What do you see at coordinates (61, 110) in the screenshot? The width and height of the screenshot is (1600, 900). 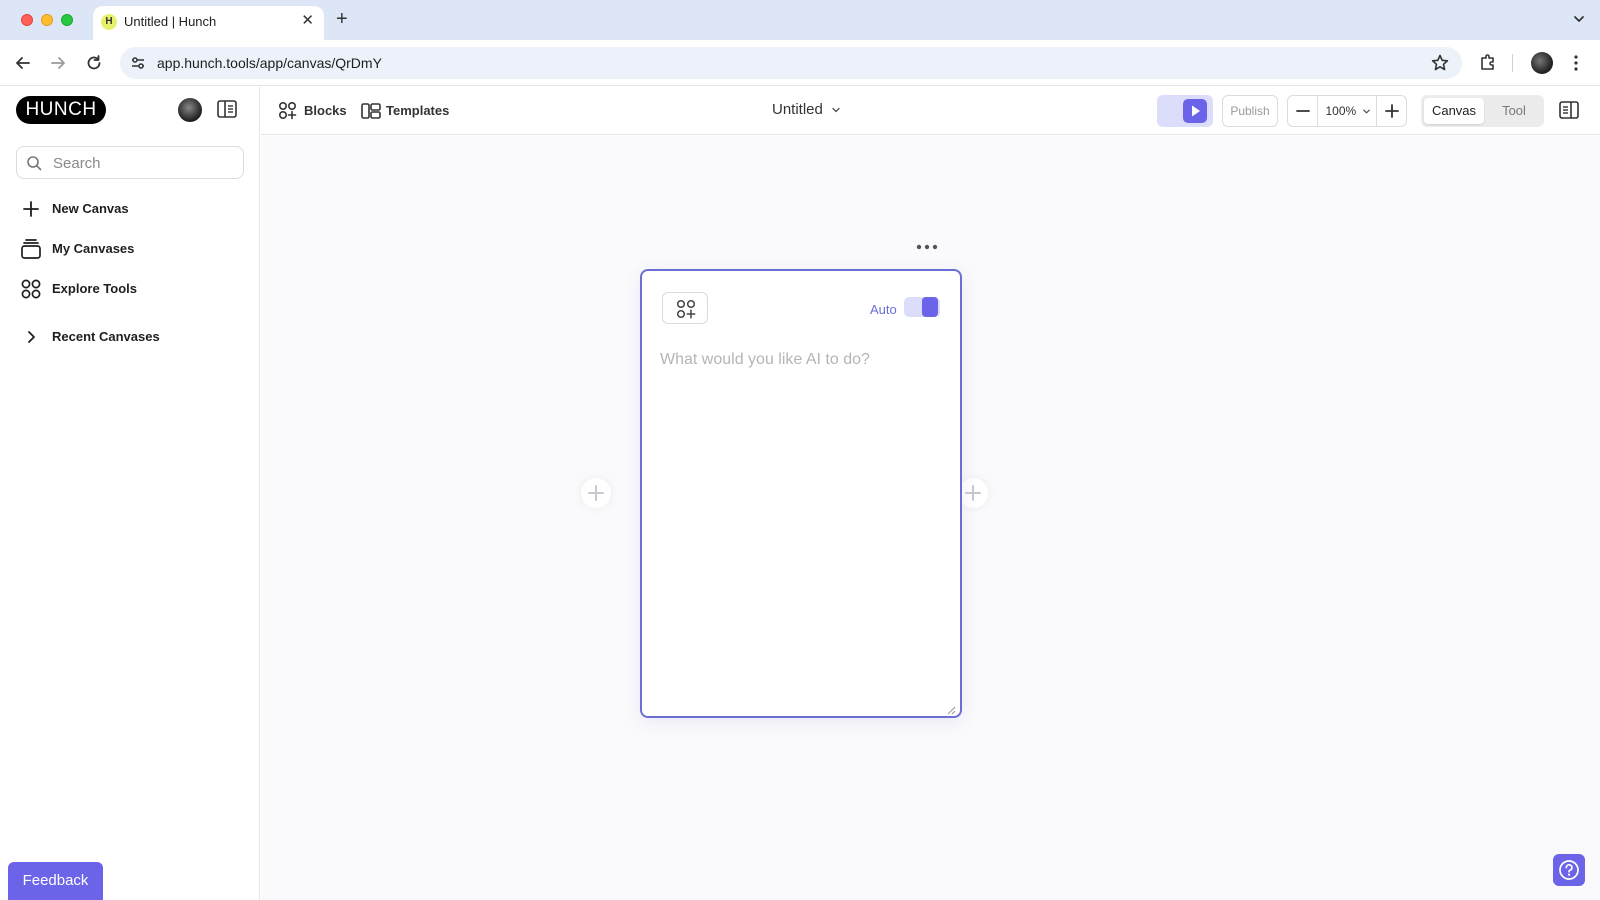 I see `hunch-logo: HUNCH` at bounding box center [61, 110].